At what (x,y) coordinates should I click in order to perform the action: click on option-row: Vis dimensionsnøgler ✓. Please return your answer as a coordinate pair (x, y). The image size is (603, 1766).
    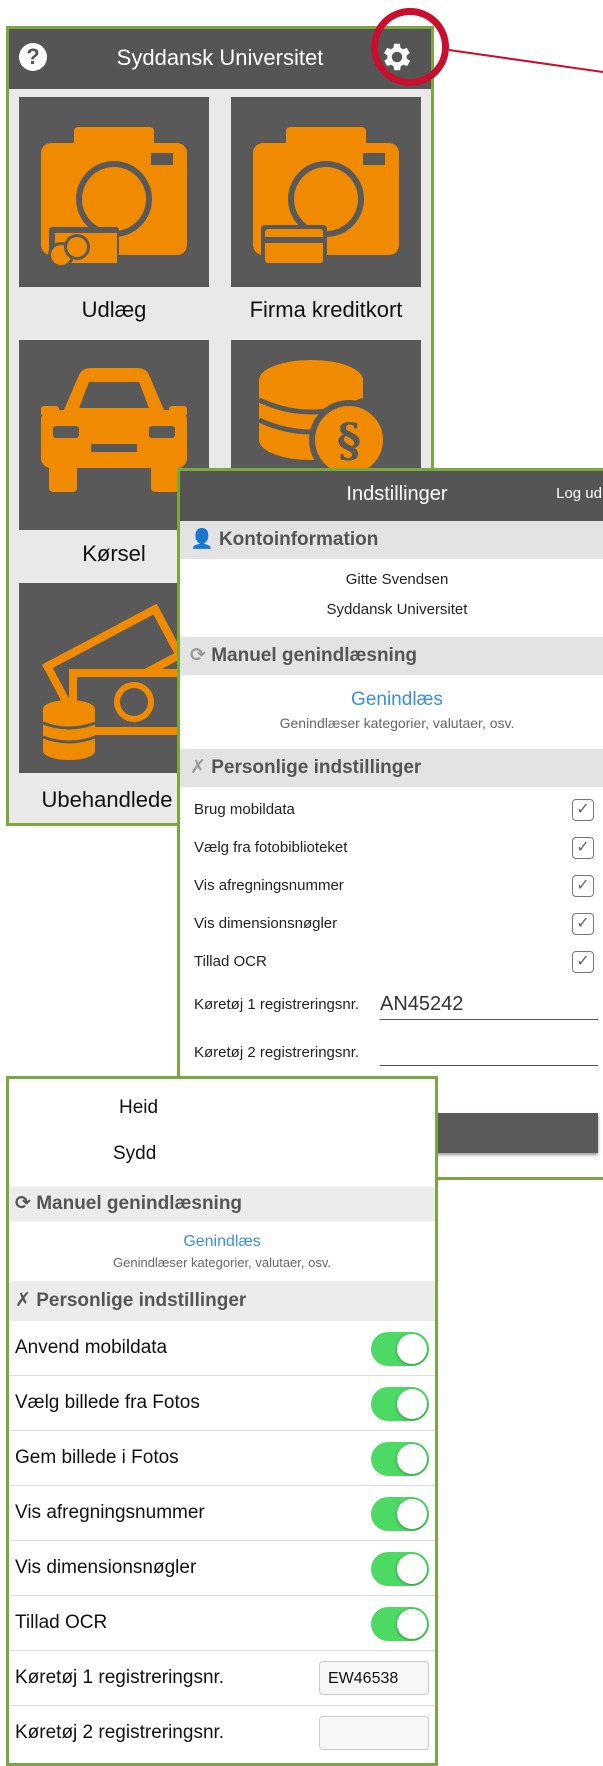
    Looking at the image, I should click on (391, 924).